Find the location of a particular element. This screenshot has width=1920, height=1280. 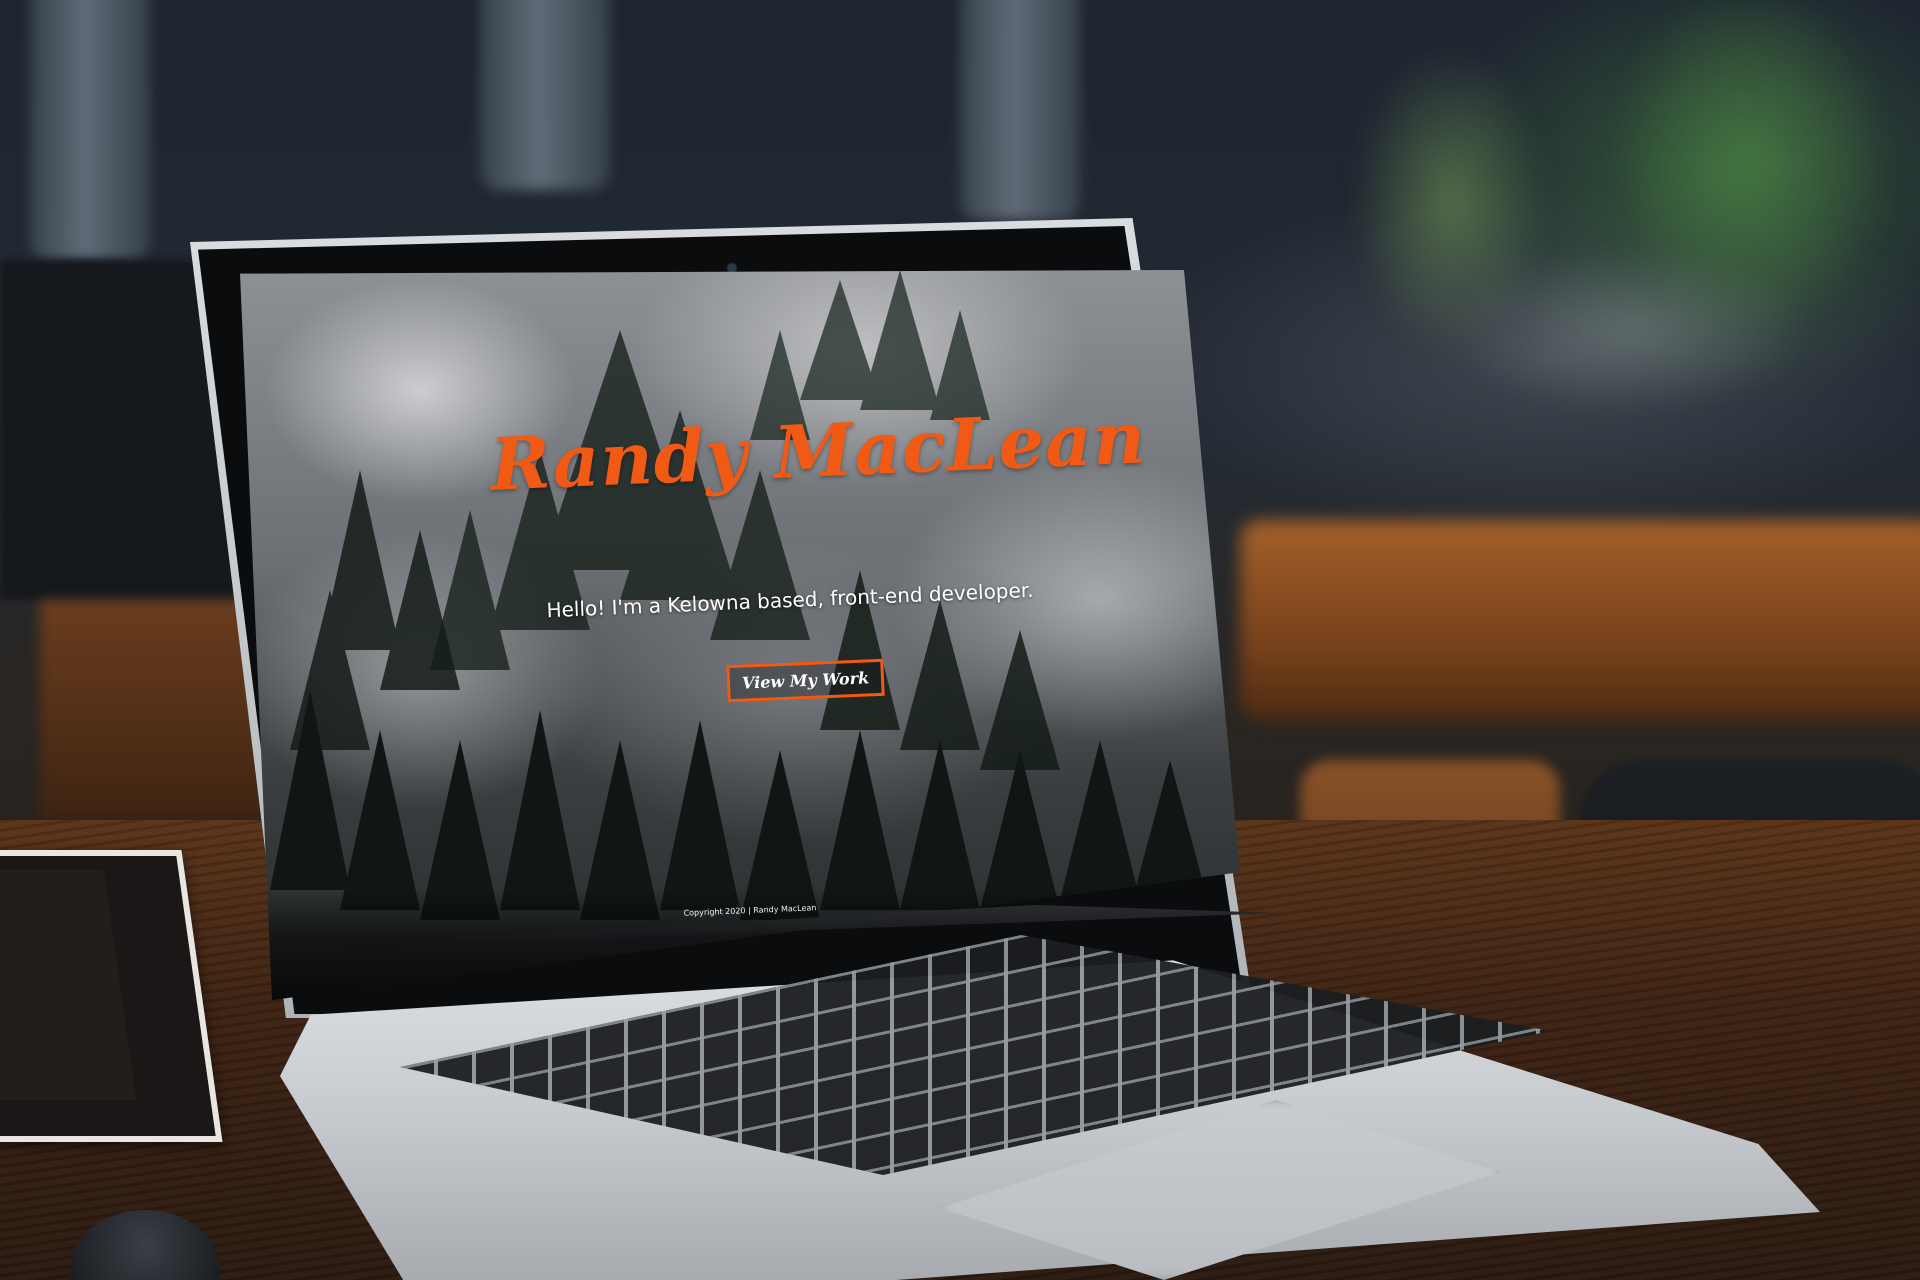

background-window-foliage is located at coordinates (1625, 250).